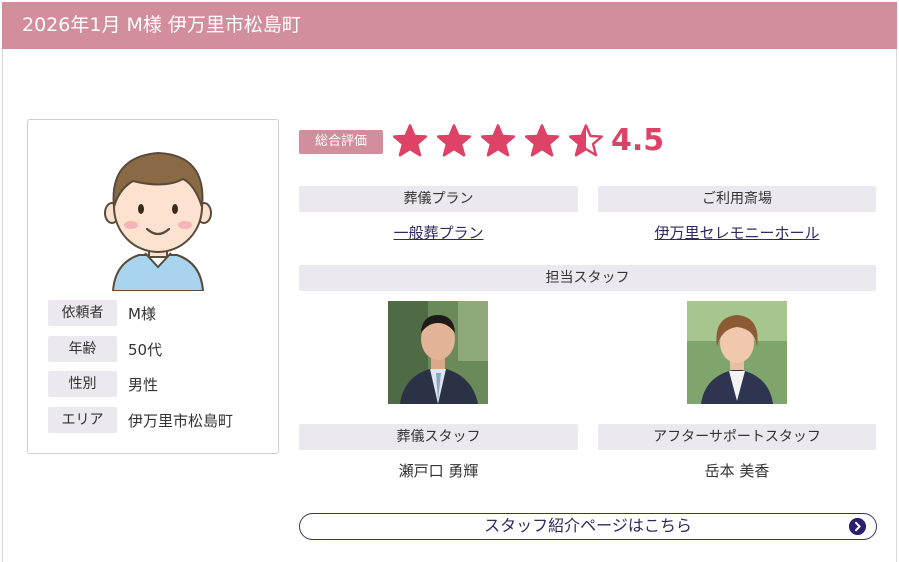  Describe the element at coordinates (737, 471) in the screenshot. I see `staff-name-after-support: 岳本 美香` at that location.